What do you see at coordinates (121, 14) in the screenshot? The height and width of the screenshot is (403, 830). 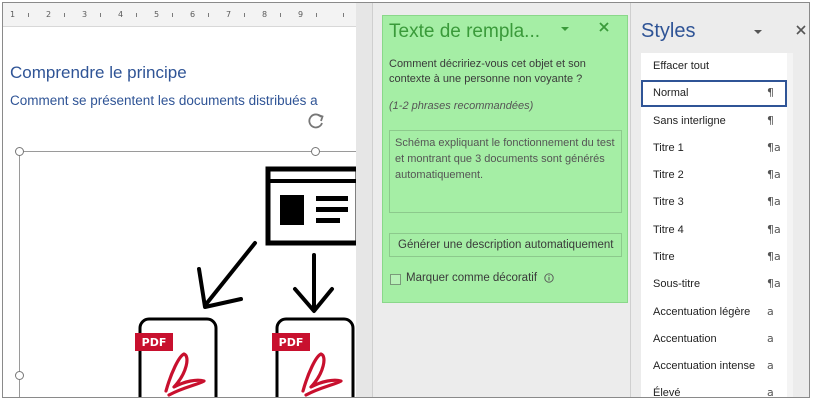 I see `ruler-number: 4` at bounding box center [121, 14].